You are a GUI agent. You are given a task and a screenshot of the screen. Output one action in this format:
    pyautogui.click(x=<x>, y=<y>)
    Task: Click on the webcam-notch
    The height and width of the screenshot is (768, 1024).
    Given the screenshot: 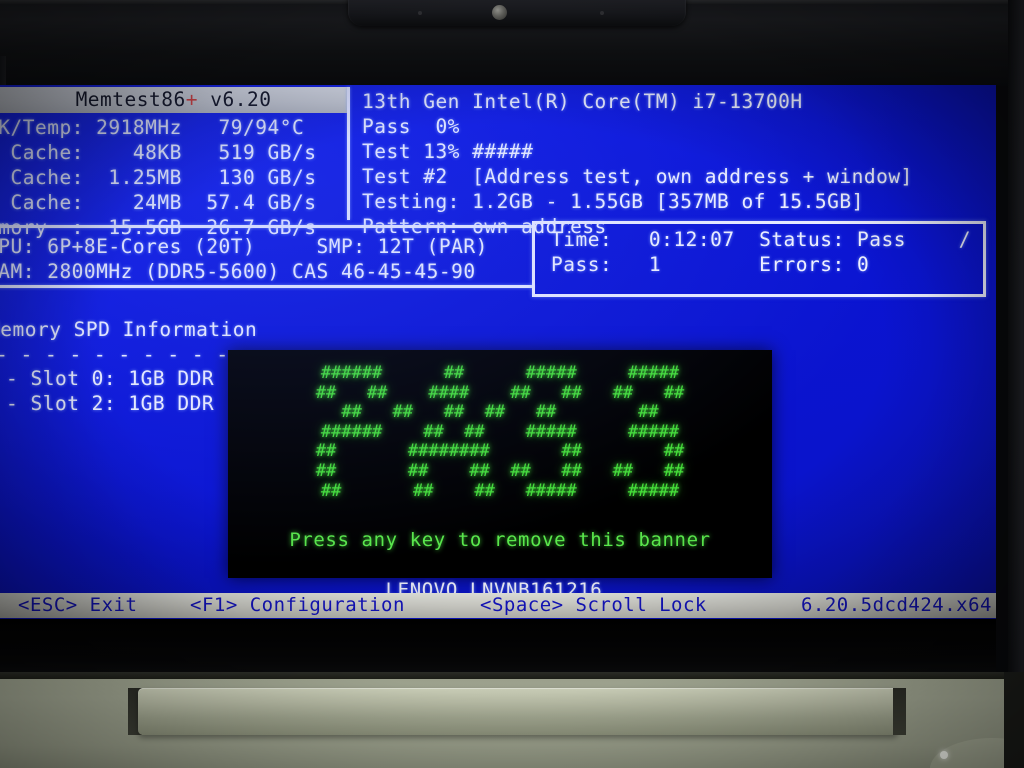 What is the action you would take?
    pyautogui.click(x=517, y=13)
    